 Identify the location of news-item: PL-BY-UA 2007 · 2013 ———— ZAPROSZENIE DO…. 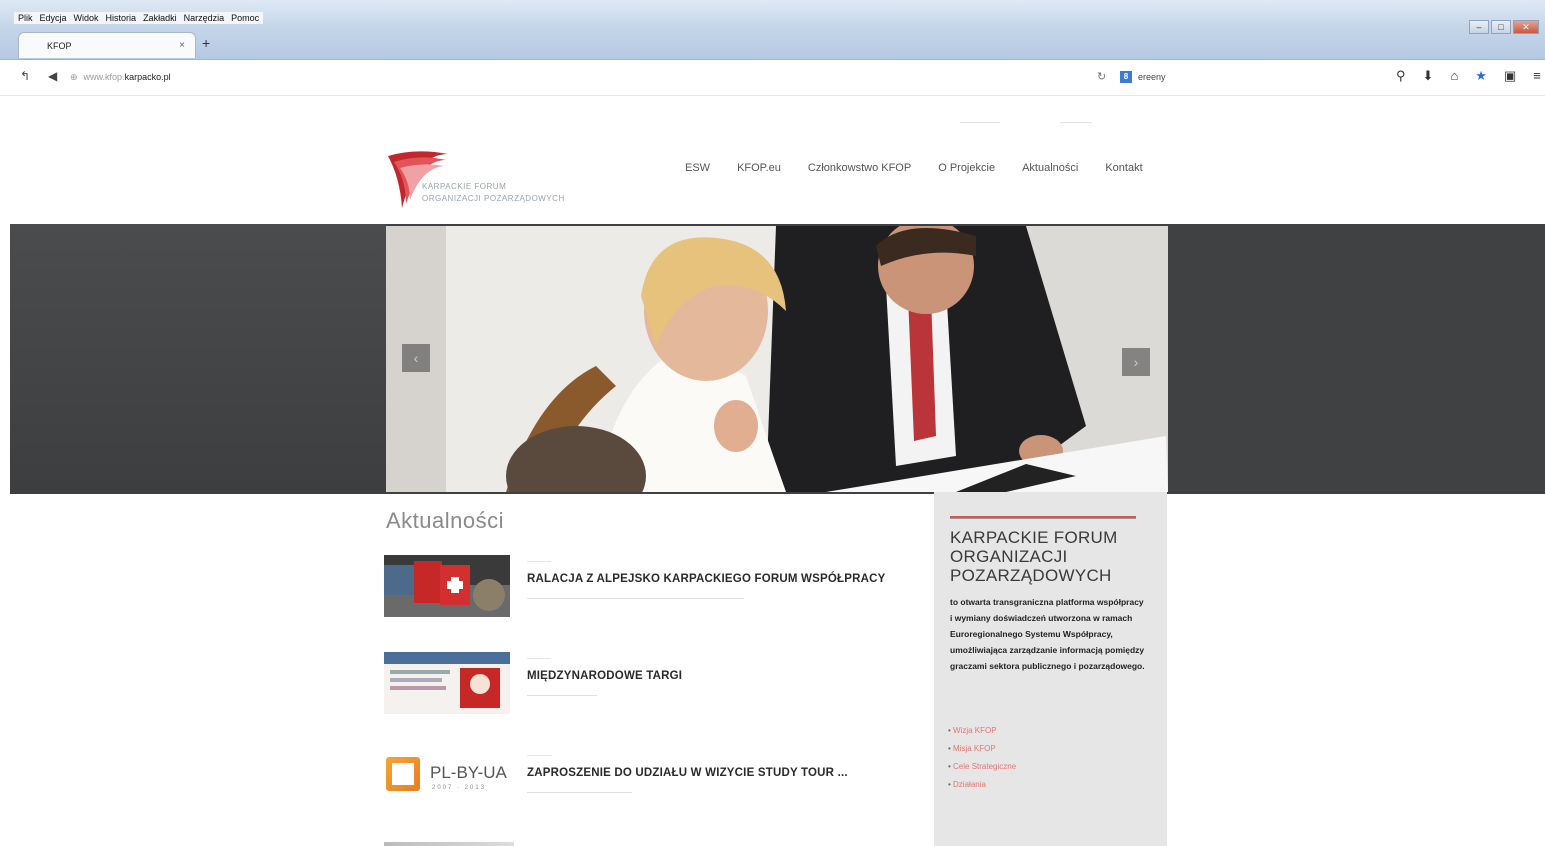
(634, 781).